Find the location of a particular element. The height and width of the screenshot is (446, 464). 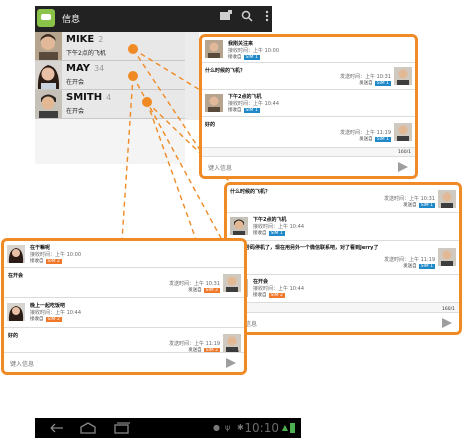

message-text: 晚上一起吃饭吧 is located at coordinates (48, 306).